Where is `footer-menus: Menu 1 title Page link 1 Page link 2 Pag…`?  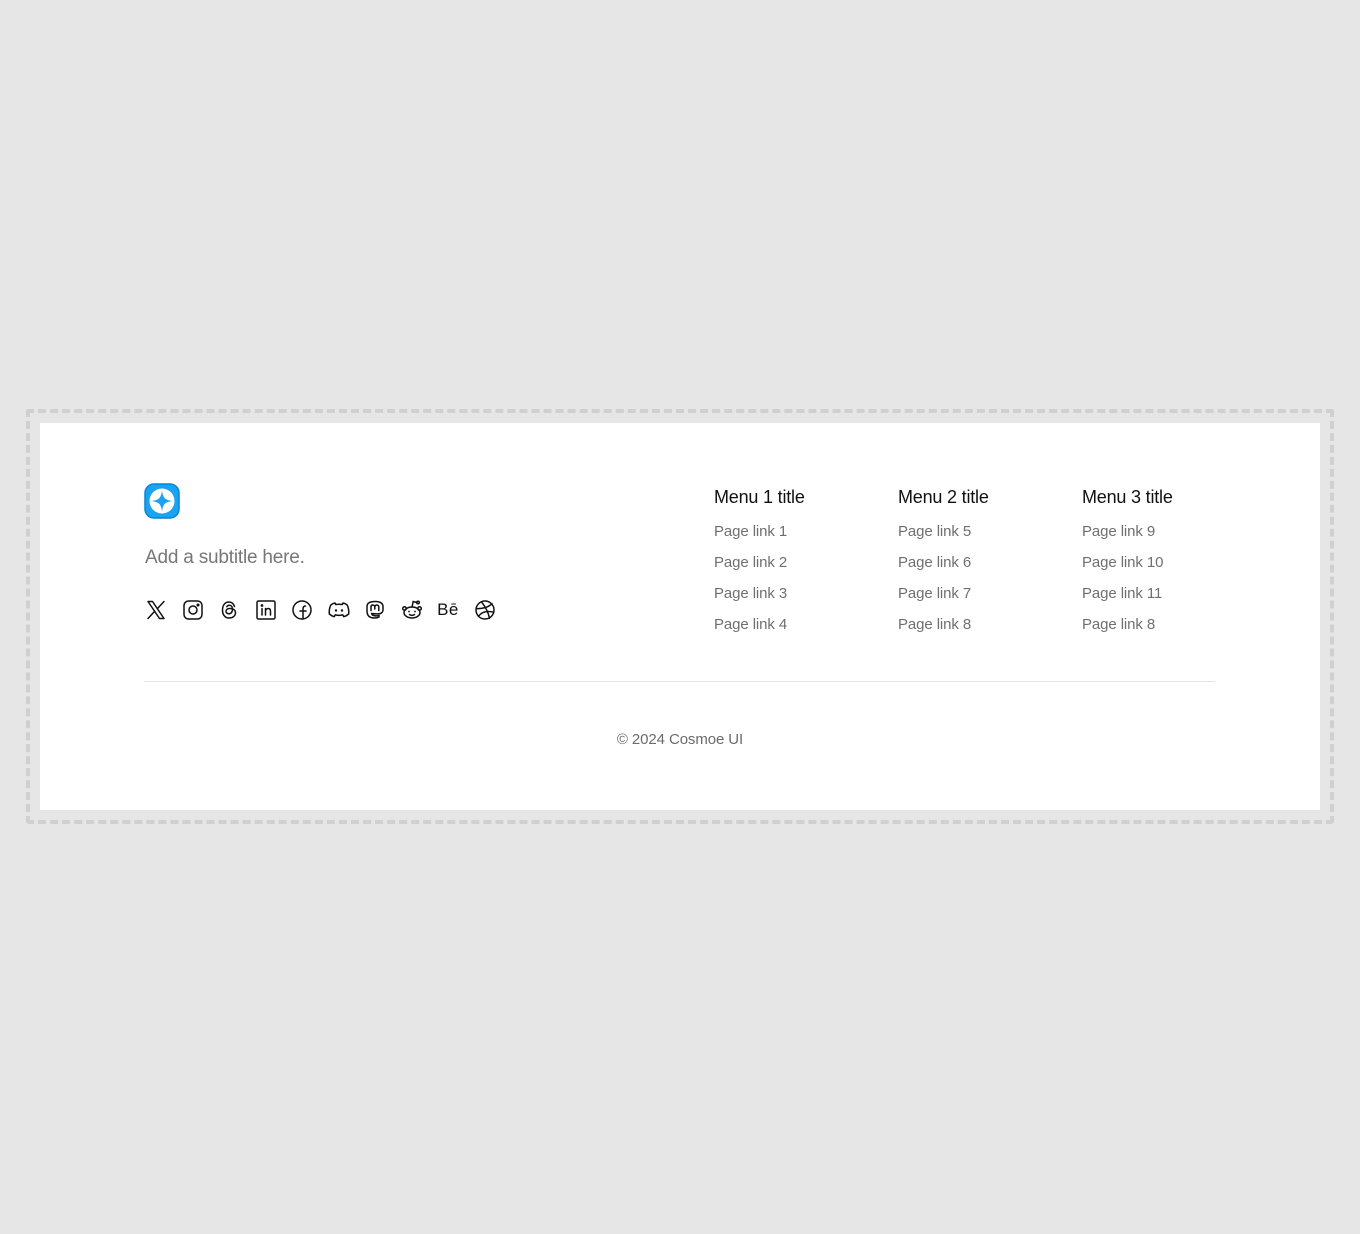
footer-menus: Menu 1 title Page link 1 Page link 2 Pag… is located at coordinates (990, 566).